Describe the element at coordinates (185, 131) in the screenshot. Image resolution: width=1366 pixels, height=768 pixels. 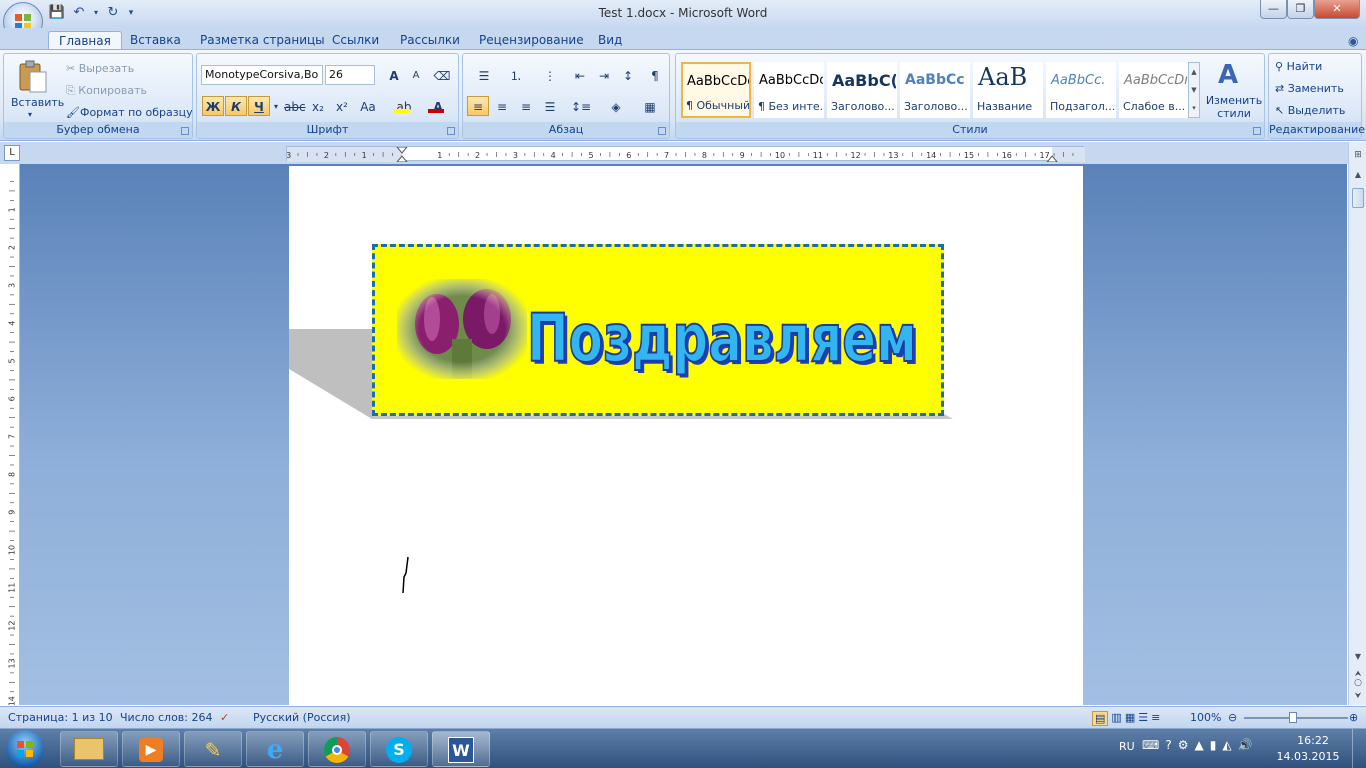
I see `clipboard-dialog-launcher` at that location.